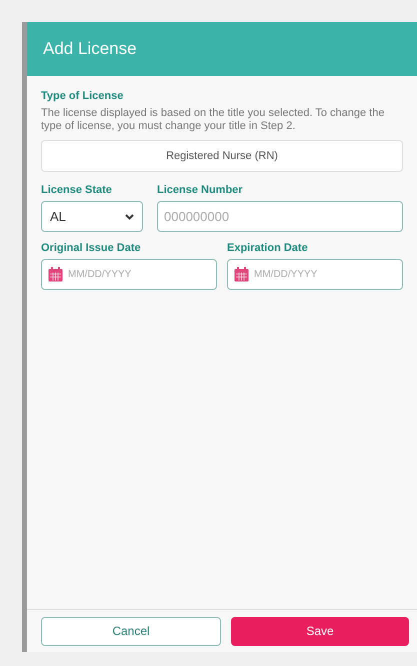 This screenshot has height=666, width=417. I want to click on field-label: Expiration Date, so click(268, 248).